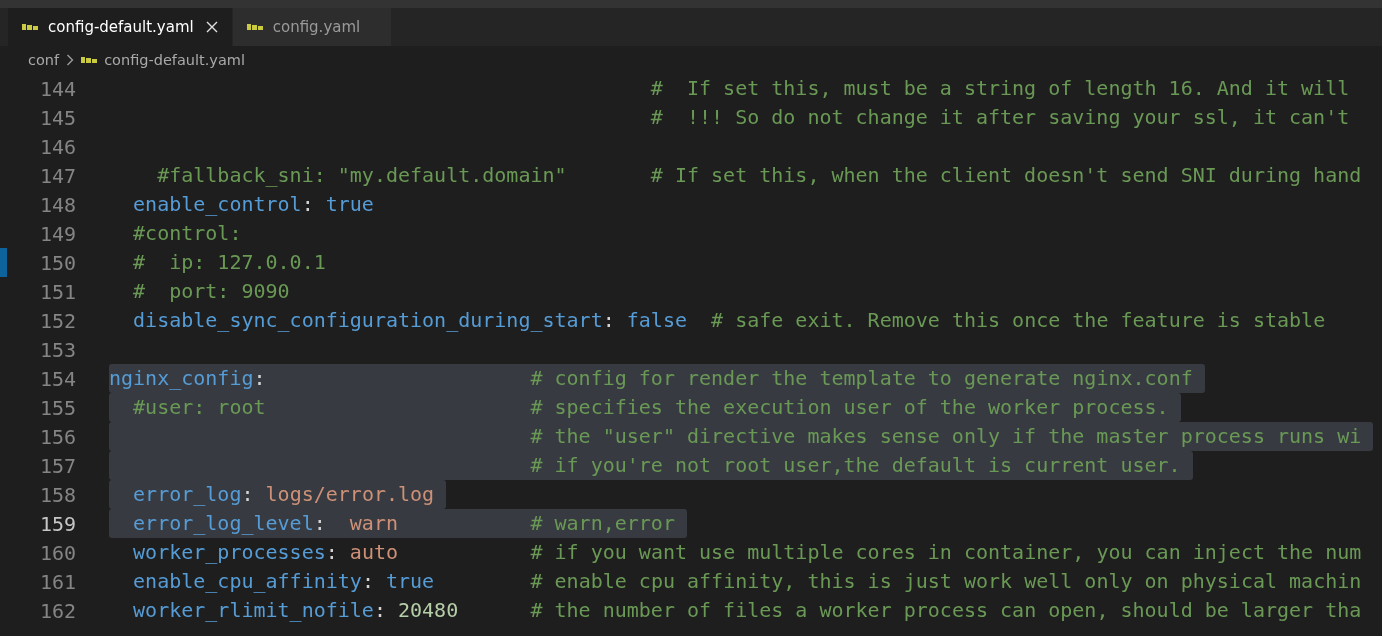  I want to click on code-comment: #user: root # specifies the execution user of the worker process., so click(650, 407).